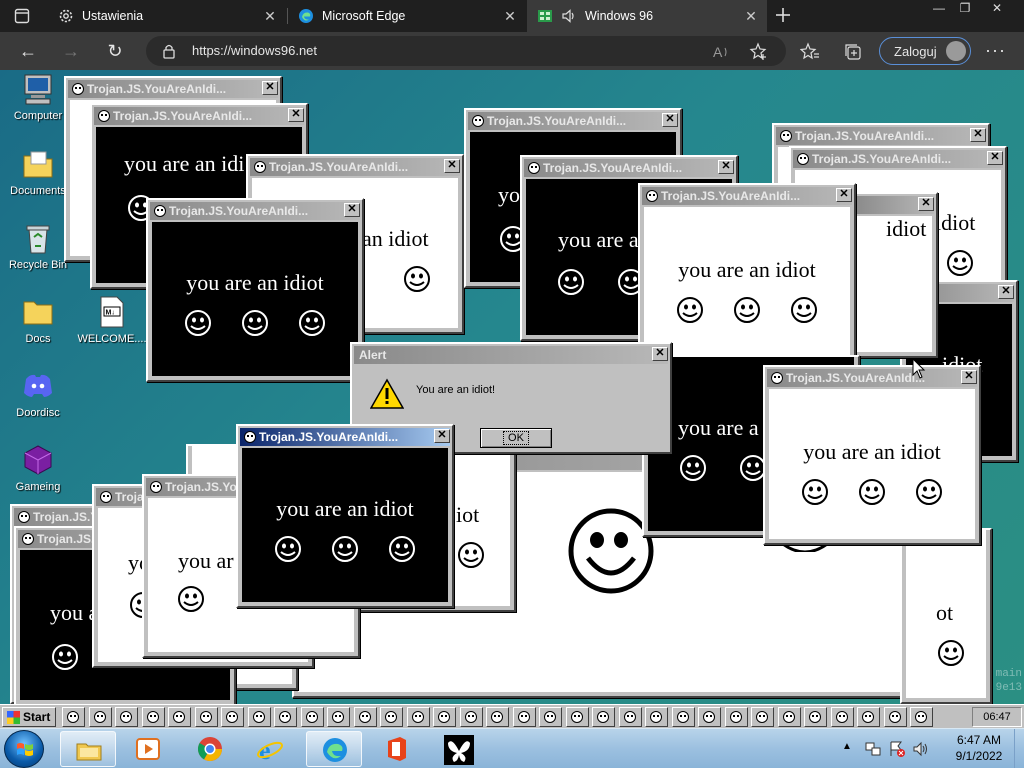  What do you see at coordinates (396, 749) in the screenshot?
I see `taskbar-office` at bounding box center [396, 749].